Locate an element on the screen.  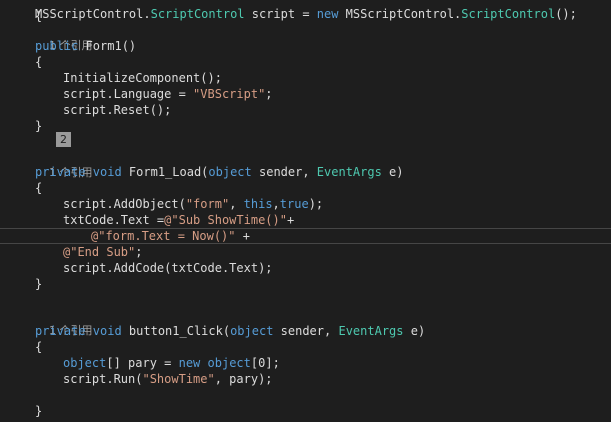
code-token-string: @"form.Text = Now()" is located at coordinates (163, 236).